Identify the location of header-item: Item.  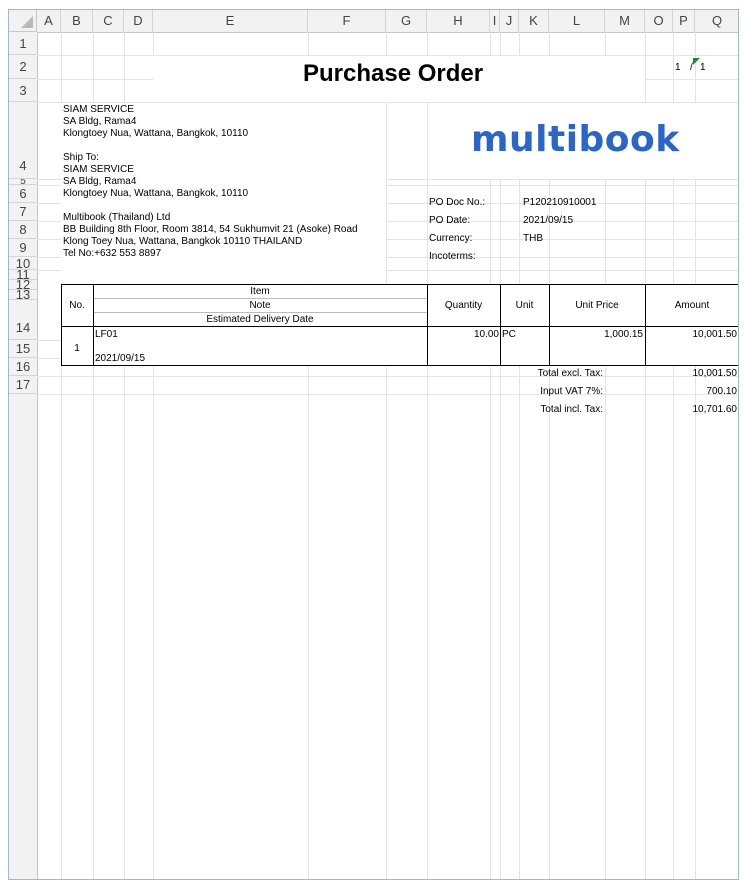
(260, 291).